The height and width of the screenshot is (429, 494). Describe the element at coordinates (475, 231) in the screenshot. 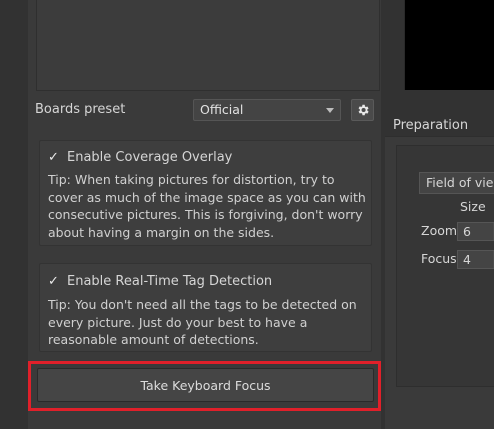

I see `zoom-spinbox: 6` at that location.